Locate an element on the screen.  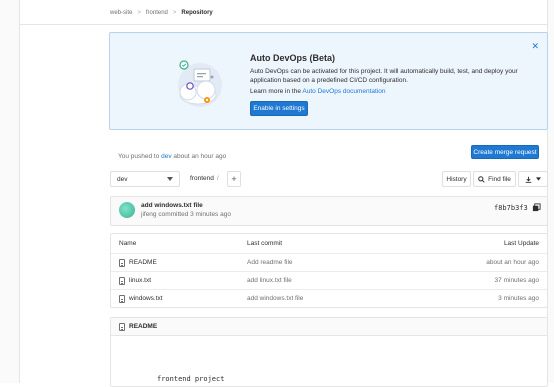
find-file-label: Find file is located at coordinates (499, 179).